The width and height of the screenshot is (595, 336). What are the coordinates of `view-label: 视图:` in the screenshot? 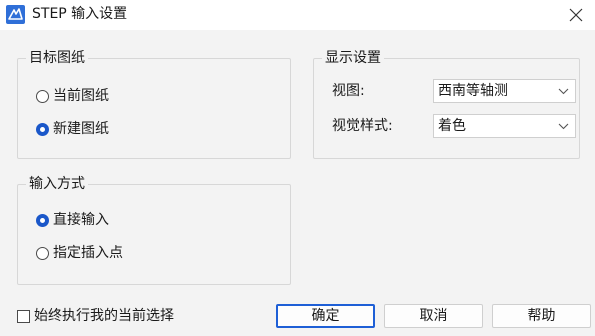 It's located at (348, 91).